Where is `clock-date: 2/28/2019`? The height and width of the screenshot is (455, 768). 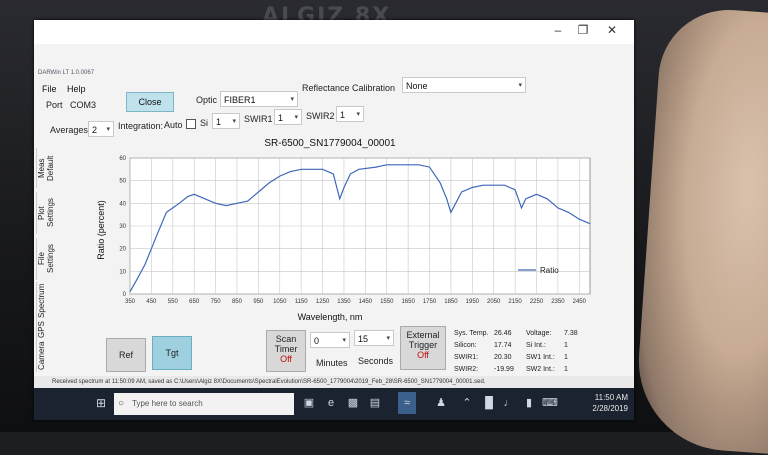 clock-date: 2/28/2019 is located at coordinates (610, 408).